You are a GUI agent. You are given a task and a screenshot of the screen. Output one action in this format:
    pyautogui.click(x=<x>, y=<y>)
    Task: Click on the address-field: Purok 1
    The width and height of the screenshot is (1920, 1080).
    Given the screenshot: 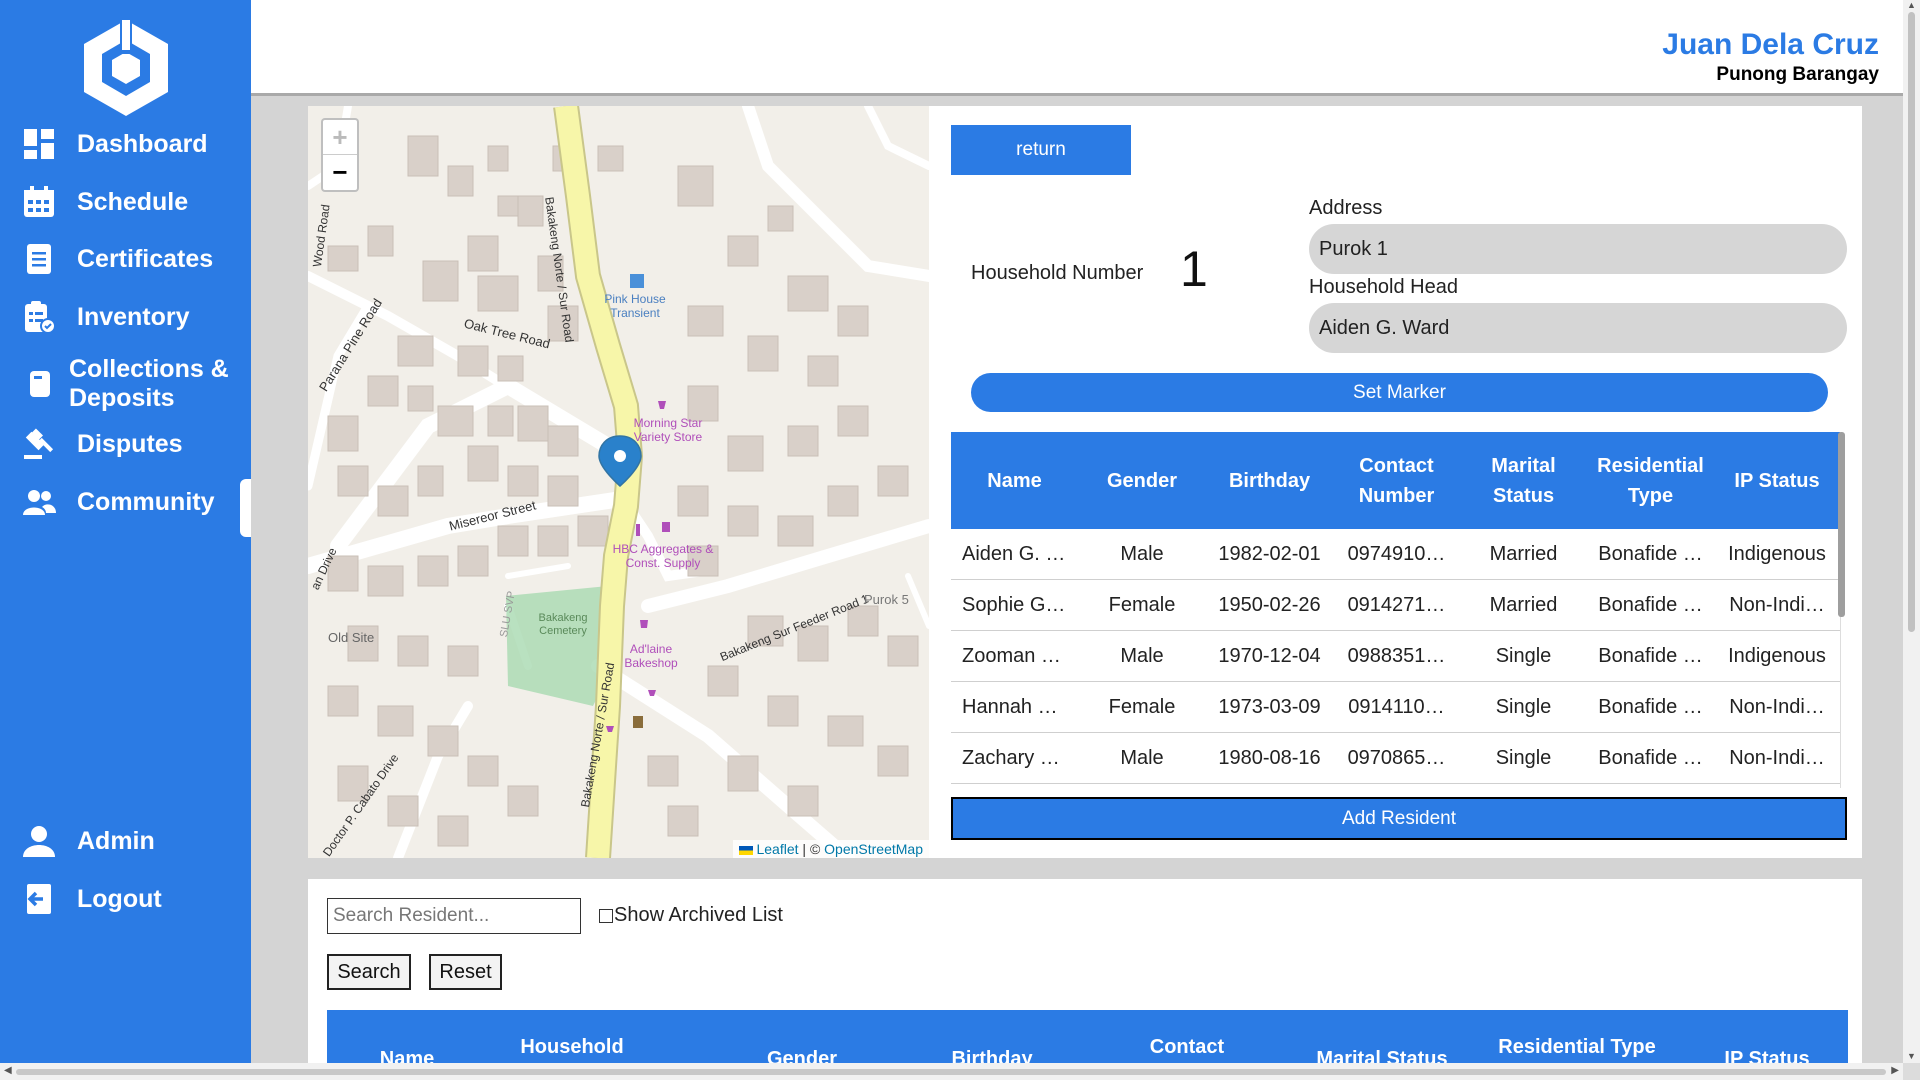 What is the action you would take?
    pyautogui.click(x=1578, y=249)
    